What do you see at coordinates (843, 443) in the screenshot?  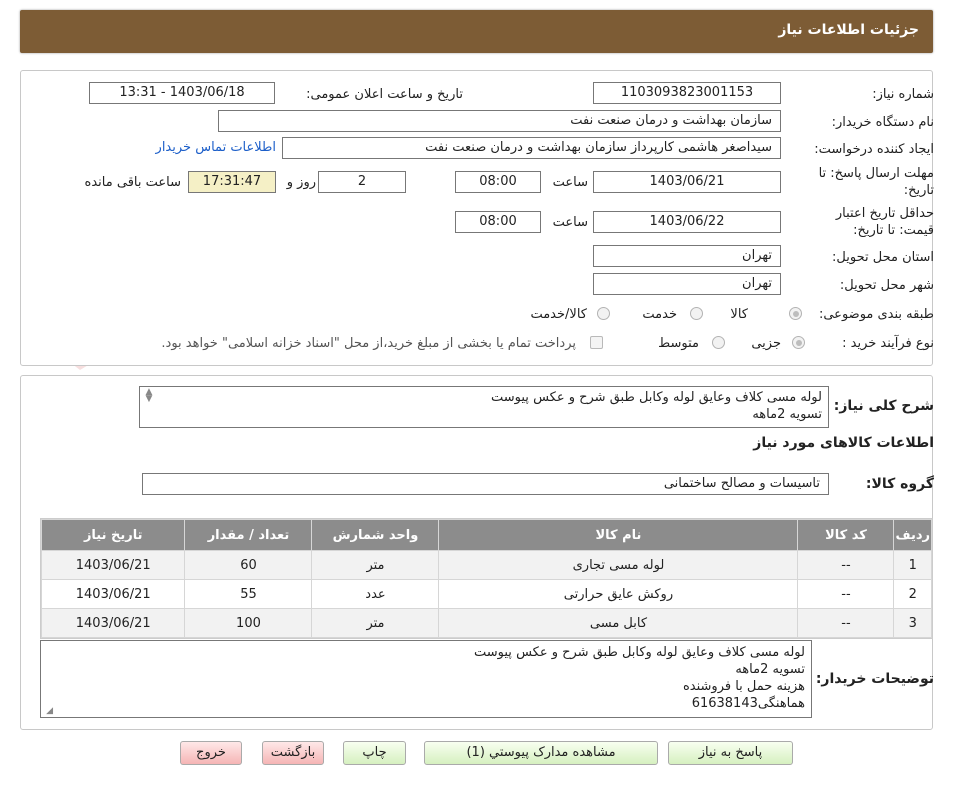 I see `items-title: اطلاعات کالاهای مورد نیاز` at bounding box center [843, 443].